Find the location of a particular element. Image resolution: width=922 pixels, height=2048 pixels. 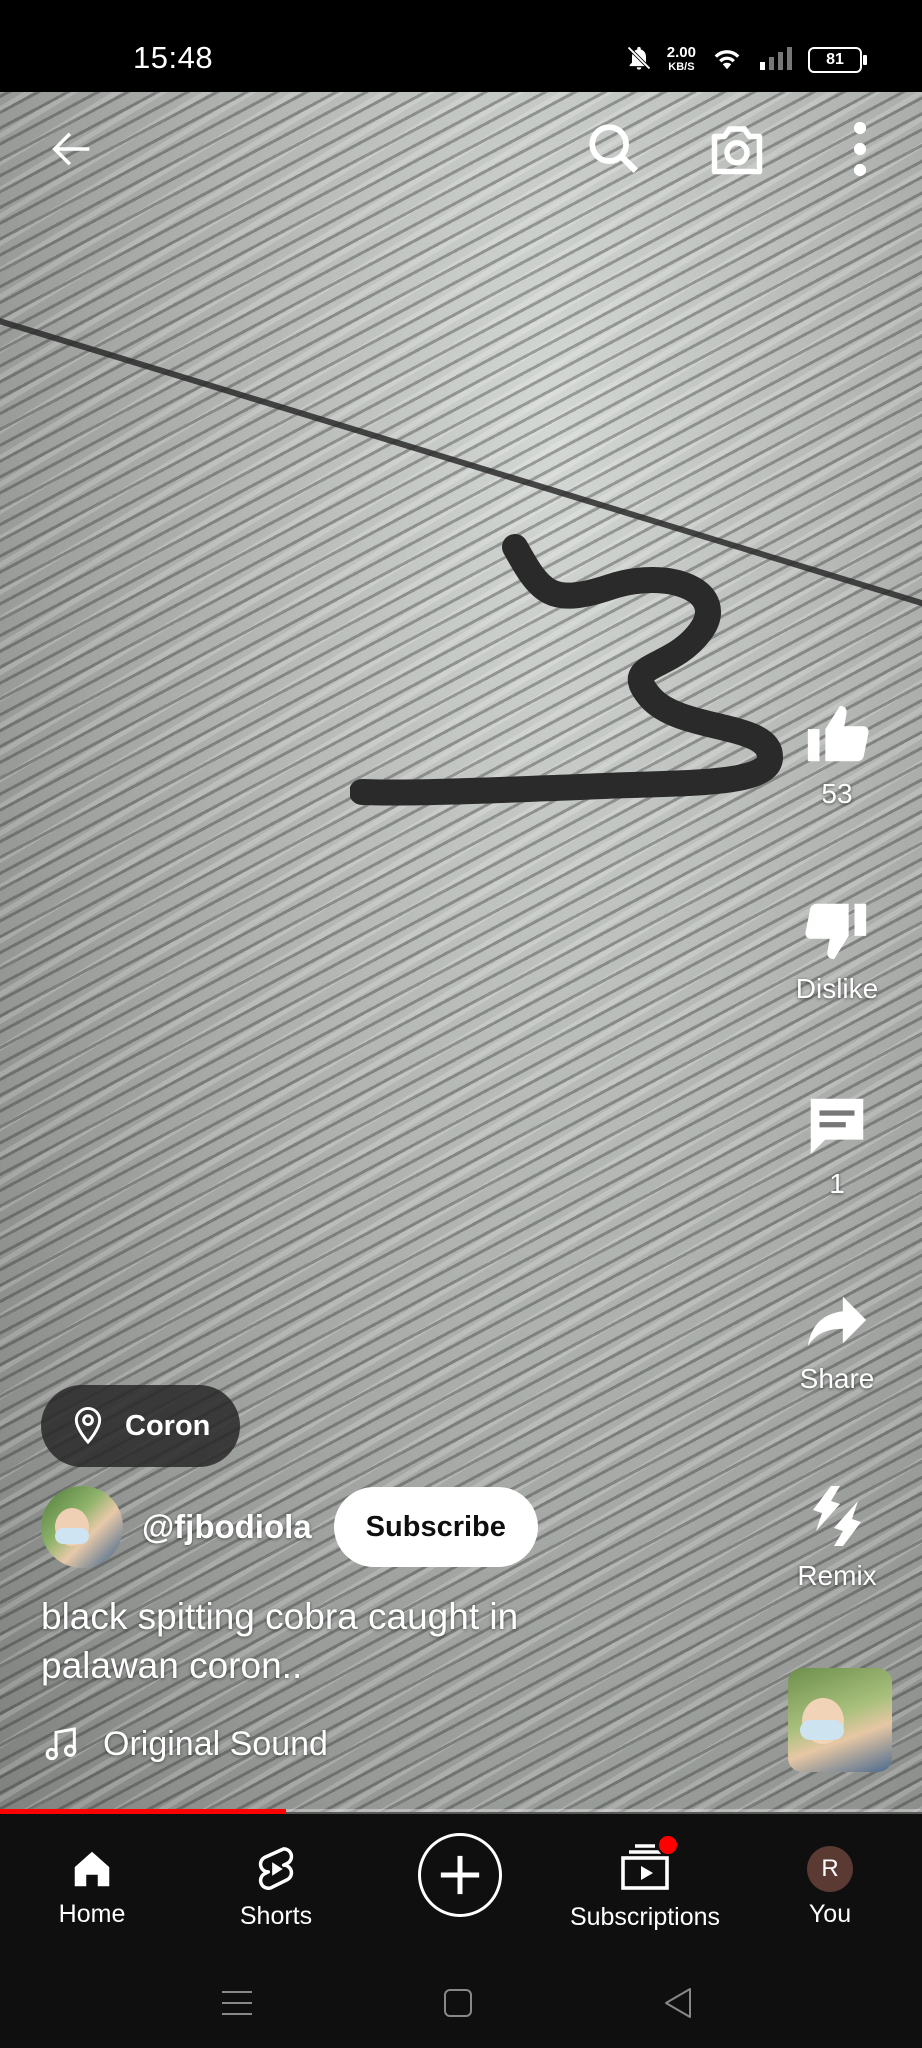

like-button: 53 is located at coordinates (837, 755).